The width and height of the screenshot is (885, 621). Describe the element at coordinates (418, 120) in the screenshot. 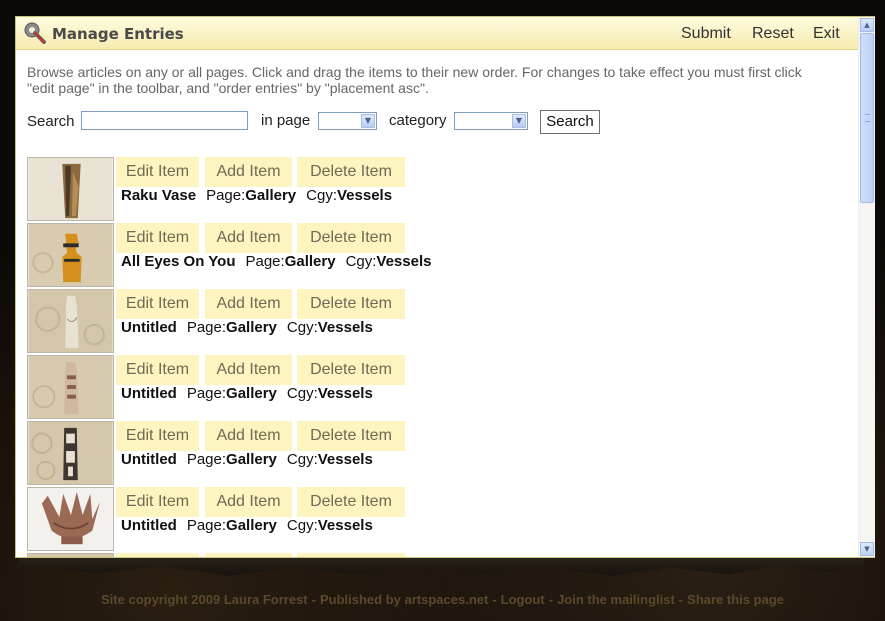

I see `category-filter-label: category` at that location.